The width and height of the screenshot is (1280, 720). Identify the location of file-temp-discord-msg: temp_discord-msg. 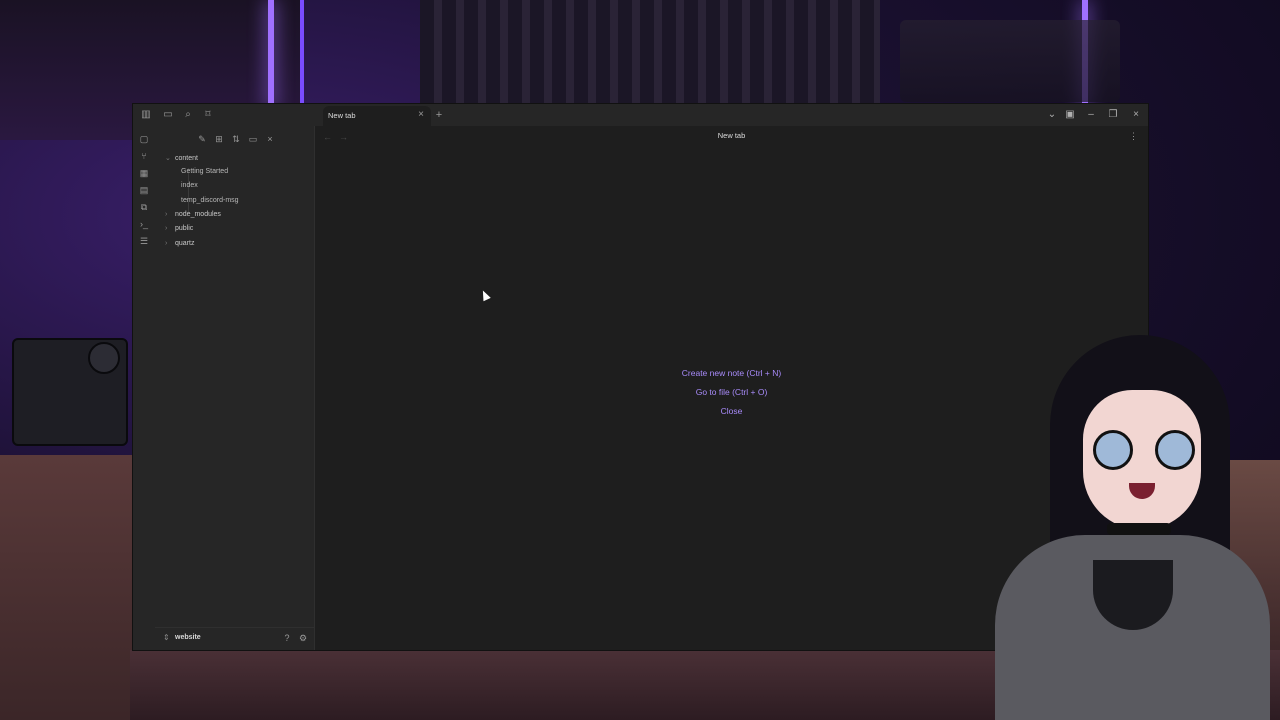
(197, 204).